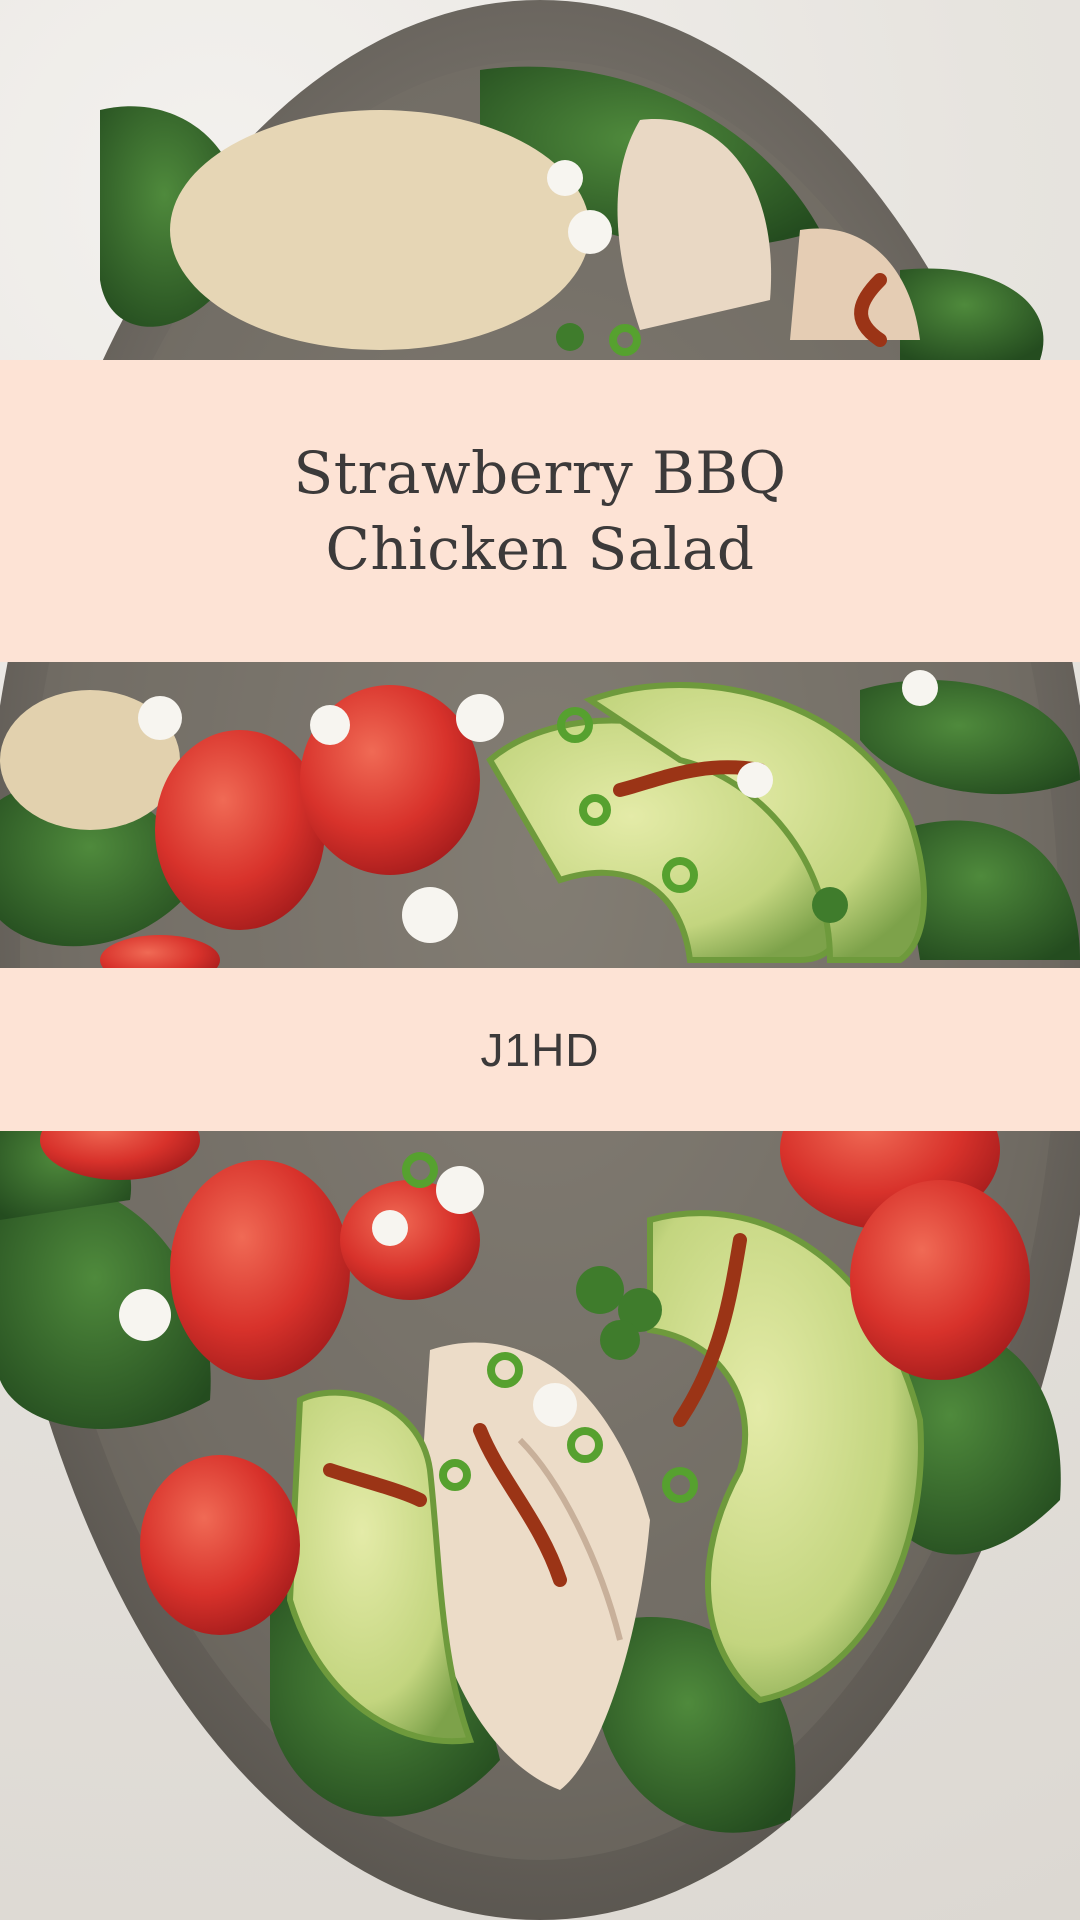 The image size is (1080, 1920). What do you see at coordinates (540, 473) in the screenshot?
I see `title-line-1: Strawberry BBQ` at bounding box center [540, 473].